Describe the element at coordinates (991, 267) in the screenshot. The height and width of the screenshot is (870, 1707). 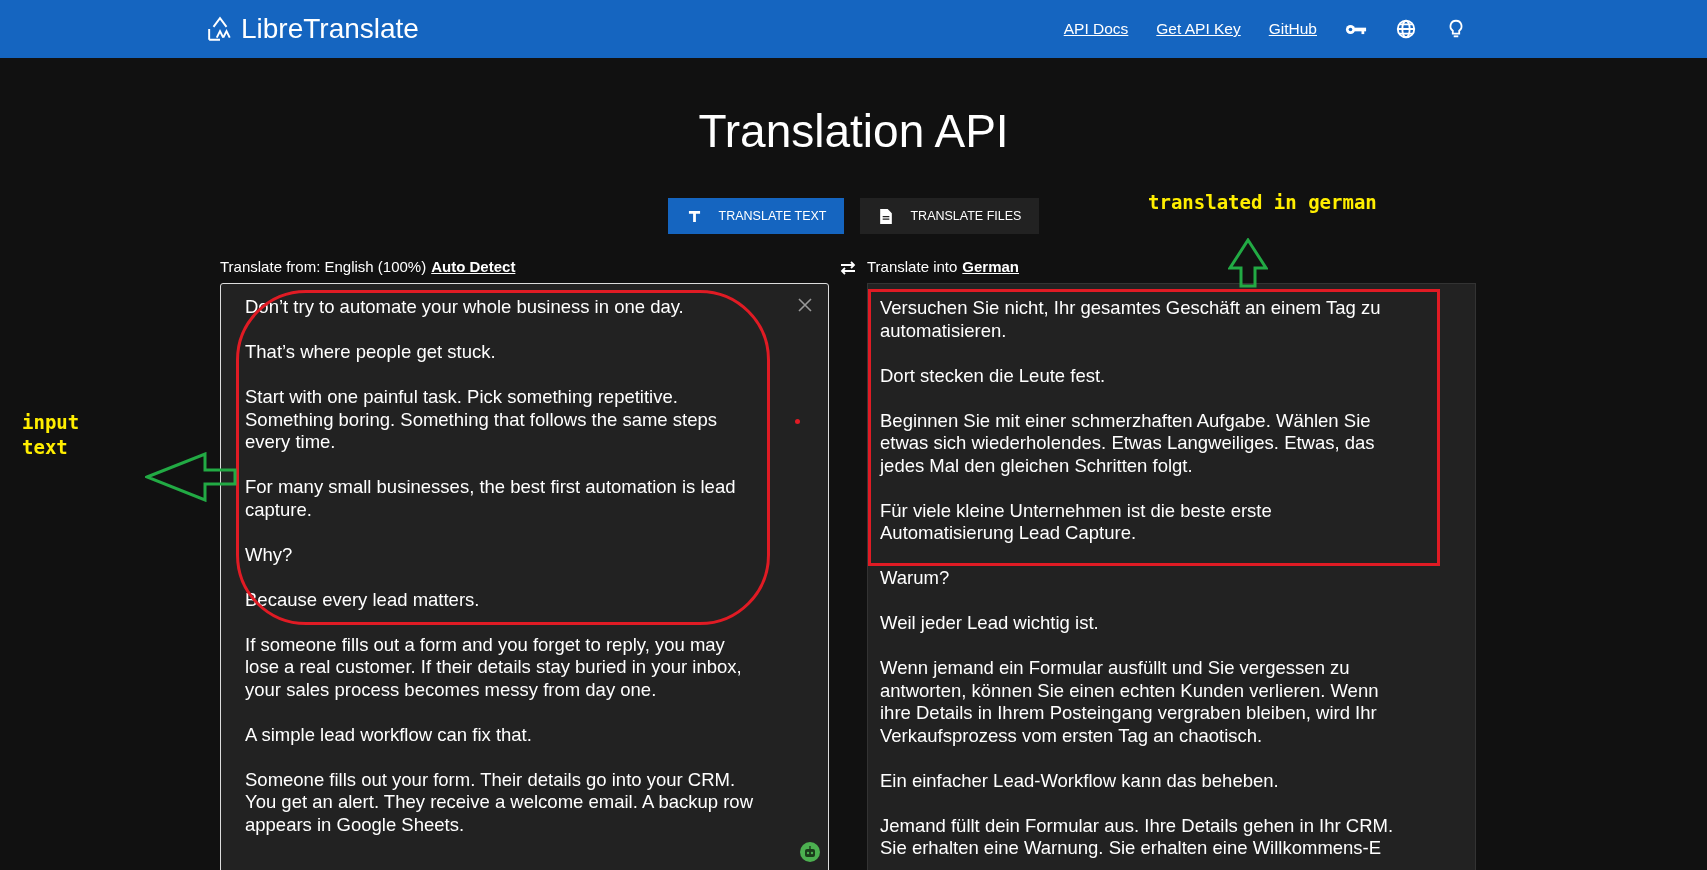
I see `target-language-link: German` at that location.